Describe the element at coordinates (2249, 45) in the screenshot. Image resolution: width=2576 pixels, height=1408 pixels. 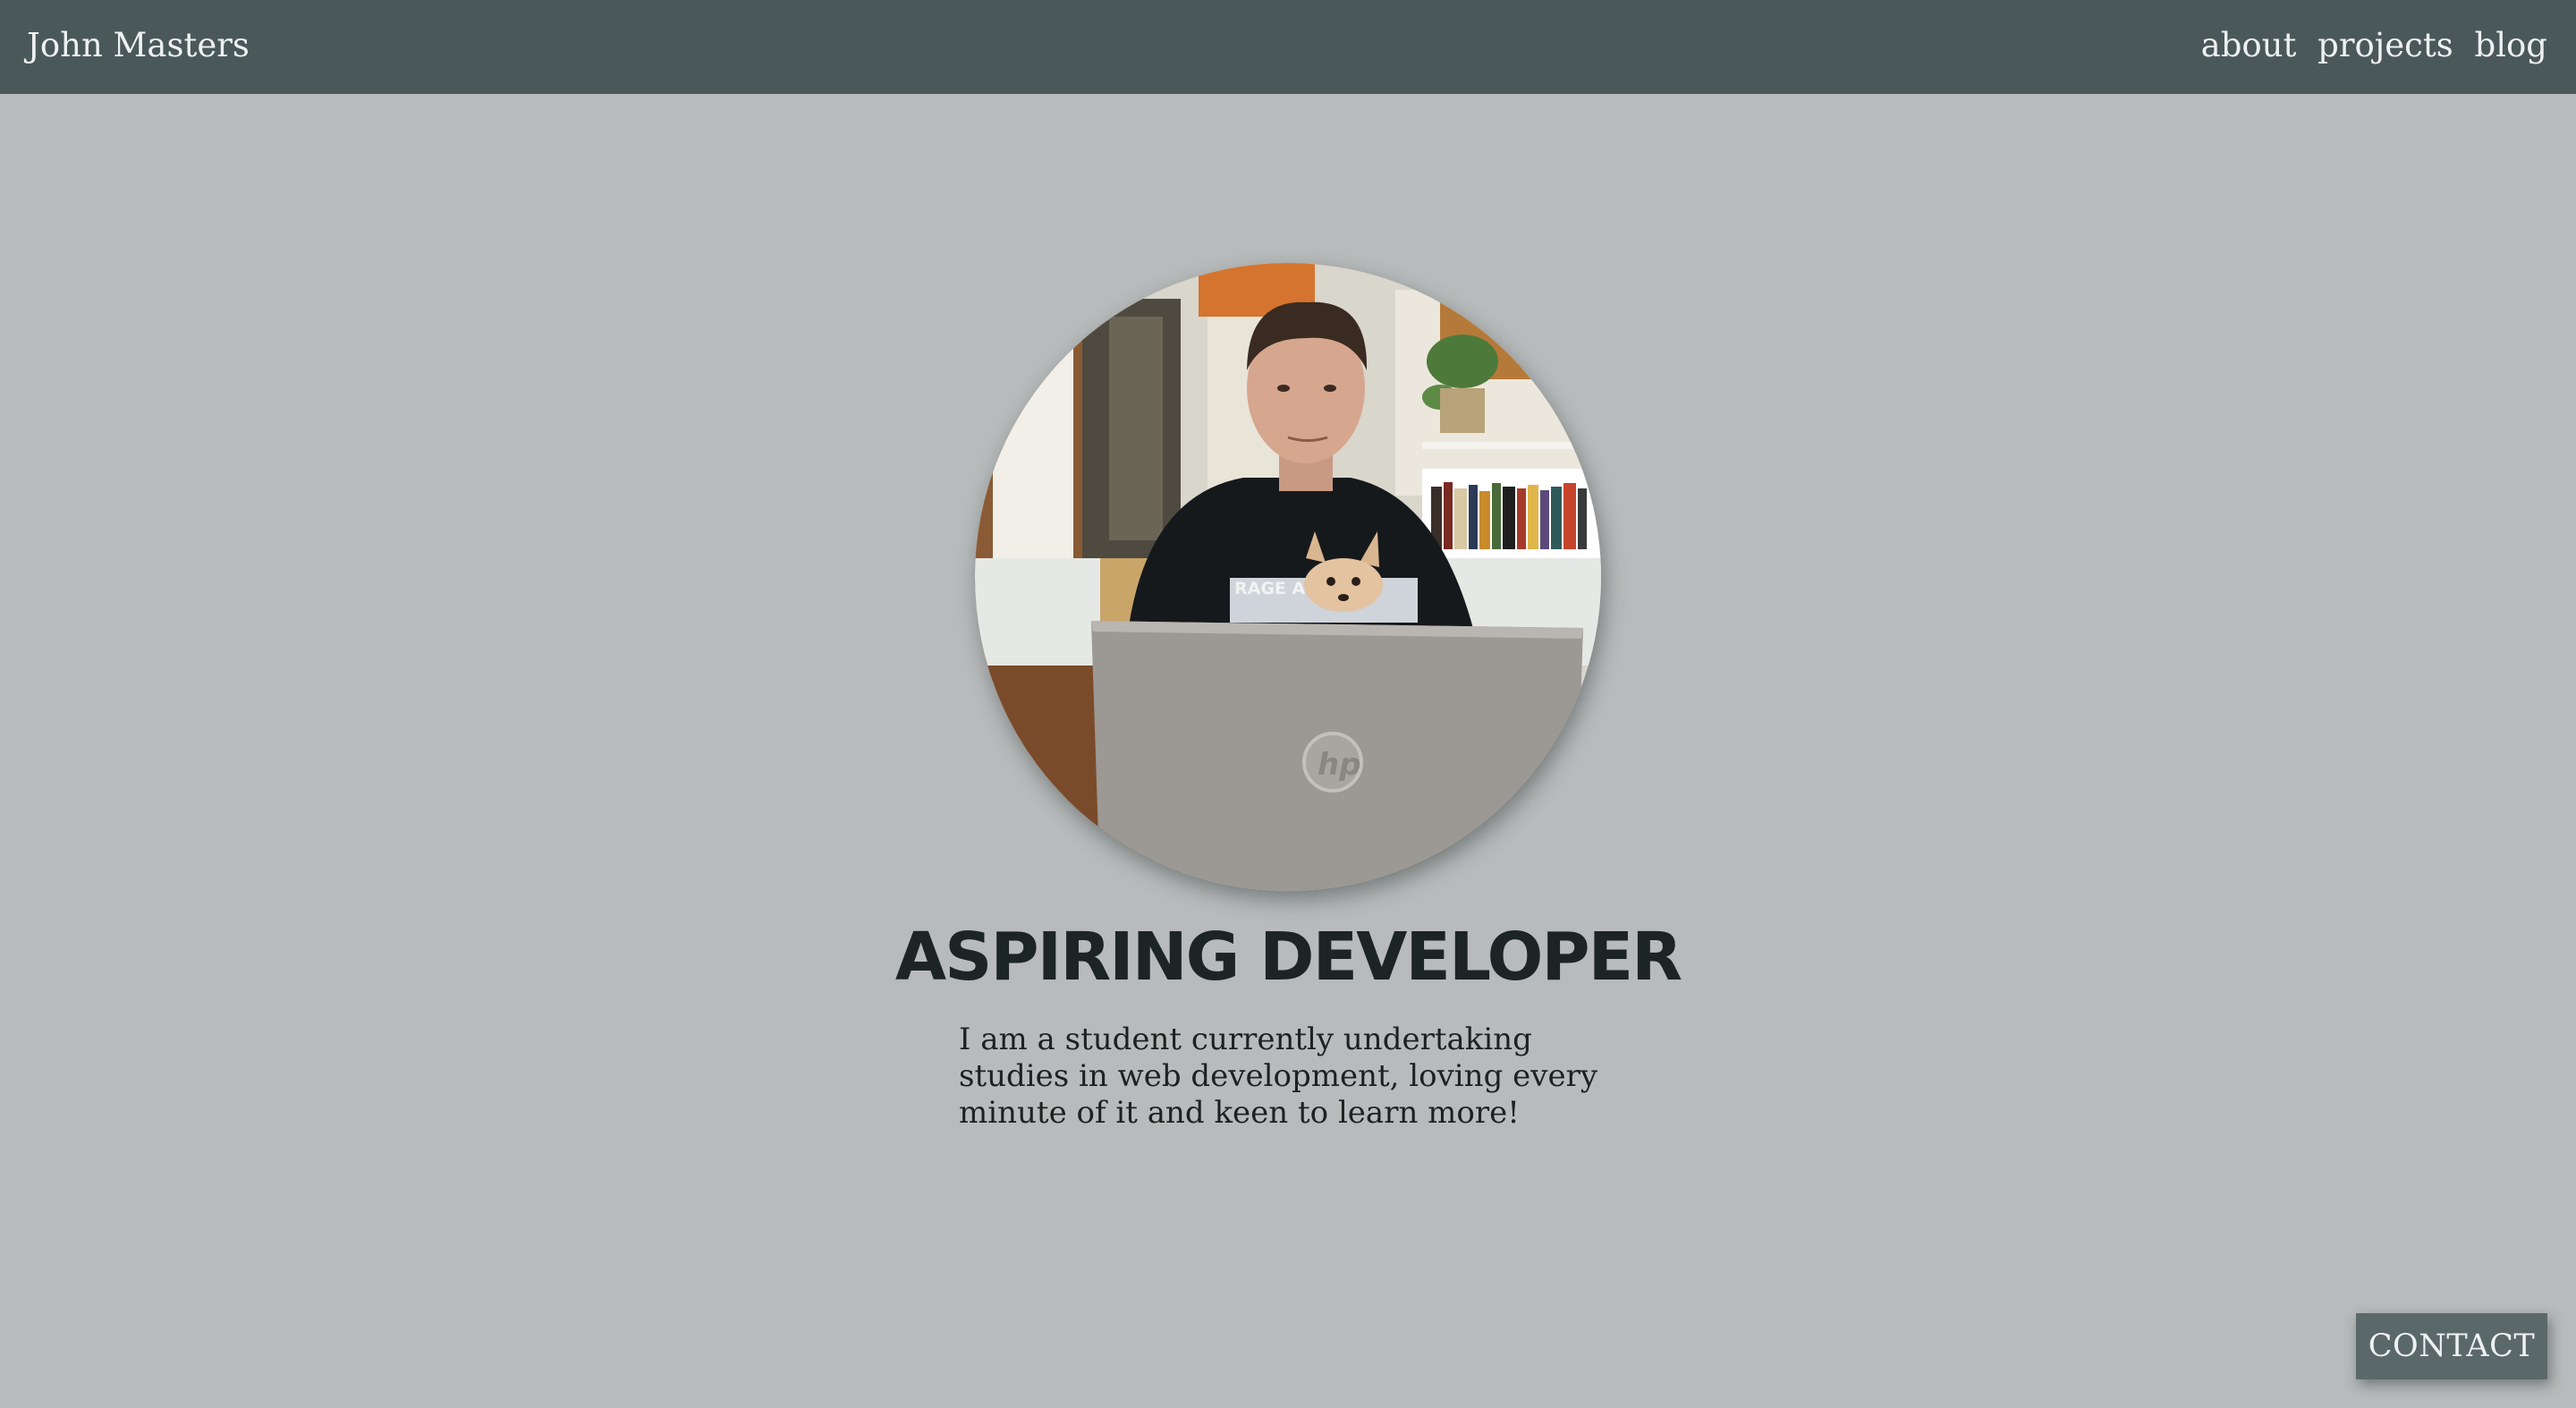
I see `nav-link-about: about` at that location.